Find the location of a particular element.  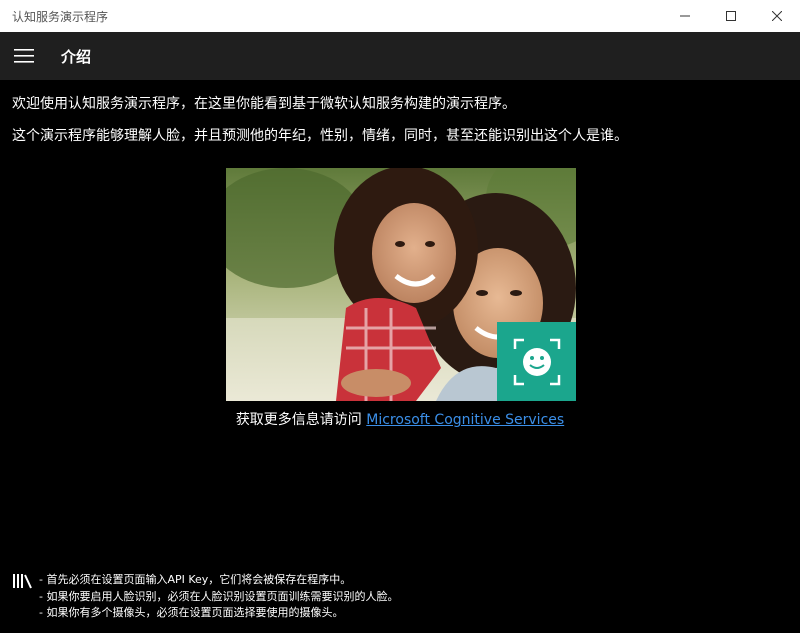

close-button is located at coordinates (777, 16).